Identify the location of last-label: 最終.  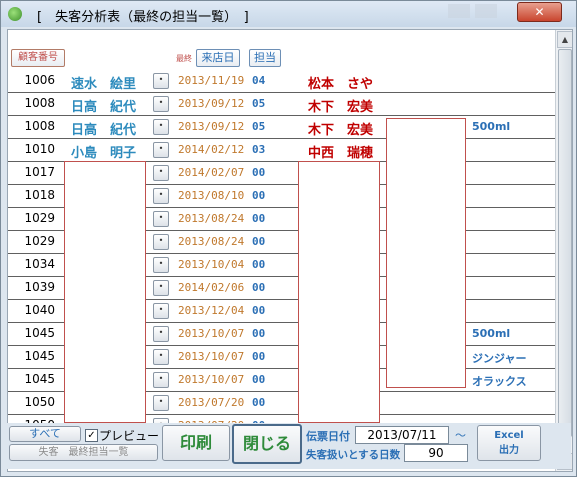
(184, 58).